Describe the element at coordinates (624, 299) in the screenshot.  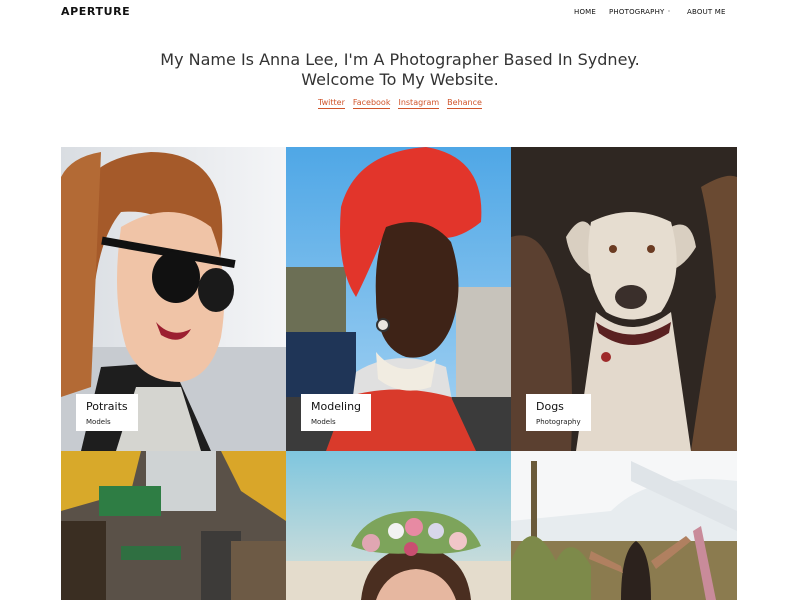
I see `gallery-tile-dogs: Dogs Photography` at that location.